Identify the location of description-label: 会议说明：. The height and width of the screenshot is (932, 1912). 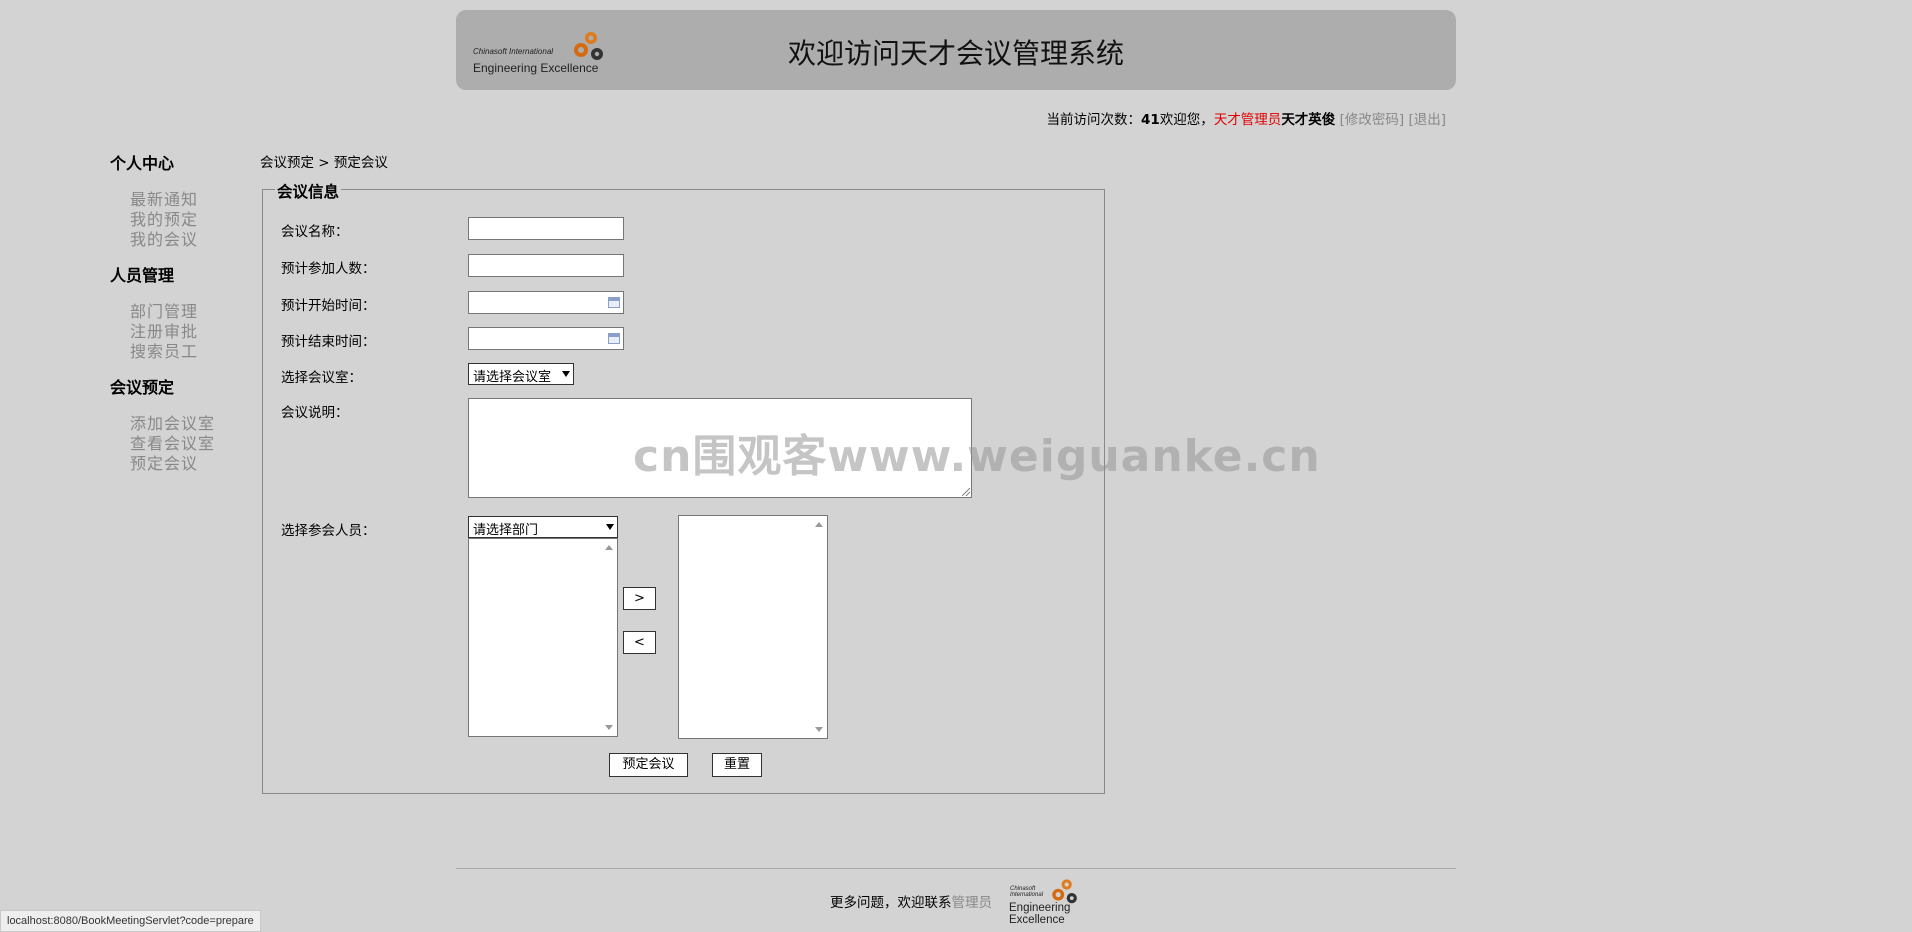
(315, 413).